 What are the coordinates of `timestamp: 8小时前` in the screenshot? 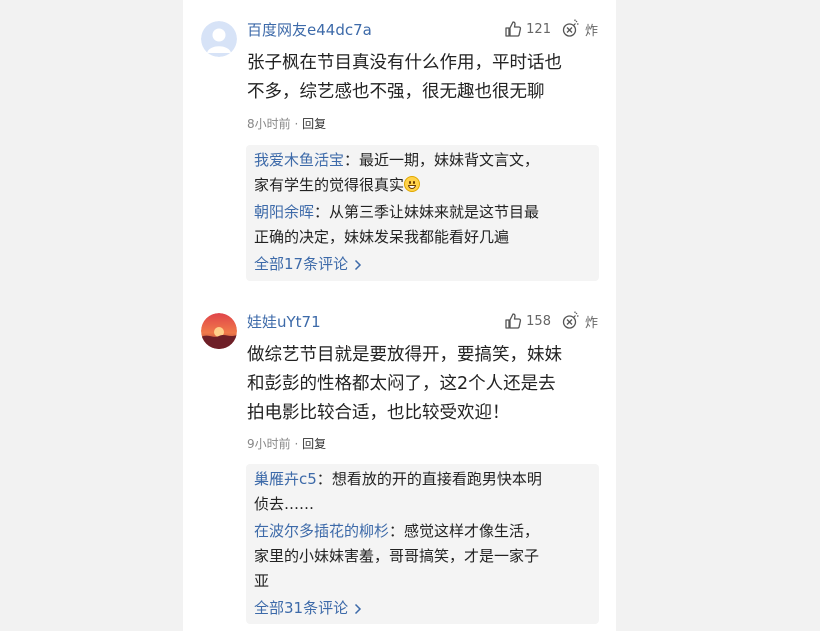 It's located at (269, 124).